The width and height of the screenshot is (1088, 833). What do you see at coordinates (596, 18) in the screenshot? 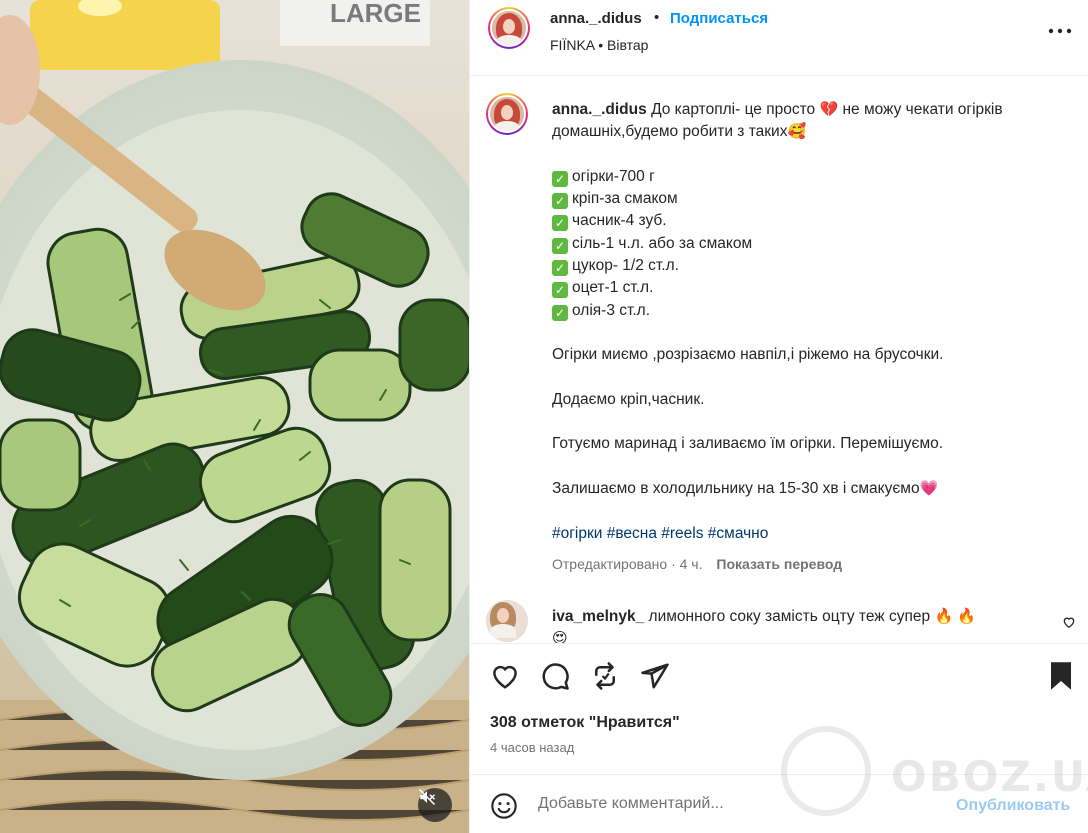
I see `author-username: anna._.didus` at bounding box center [596, 18].